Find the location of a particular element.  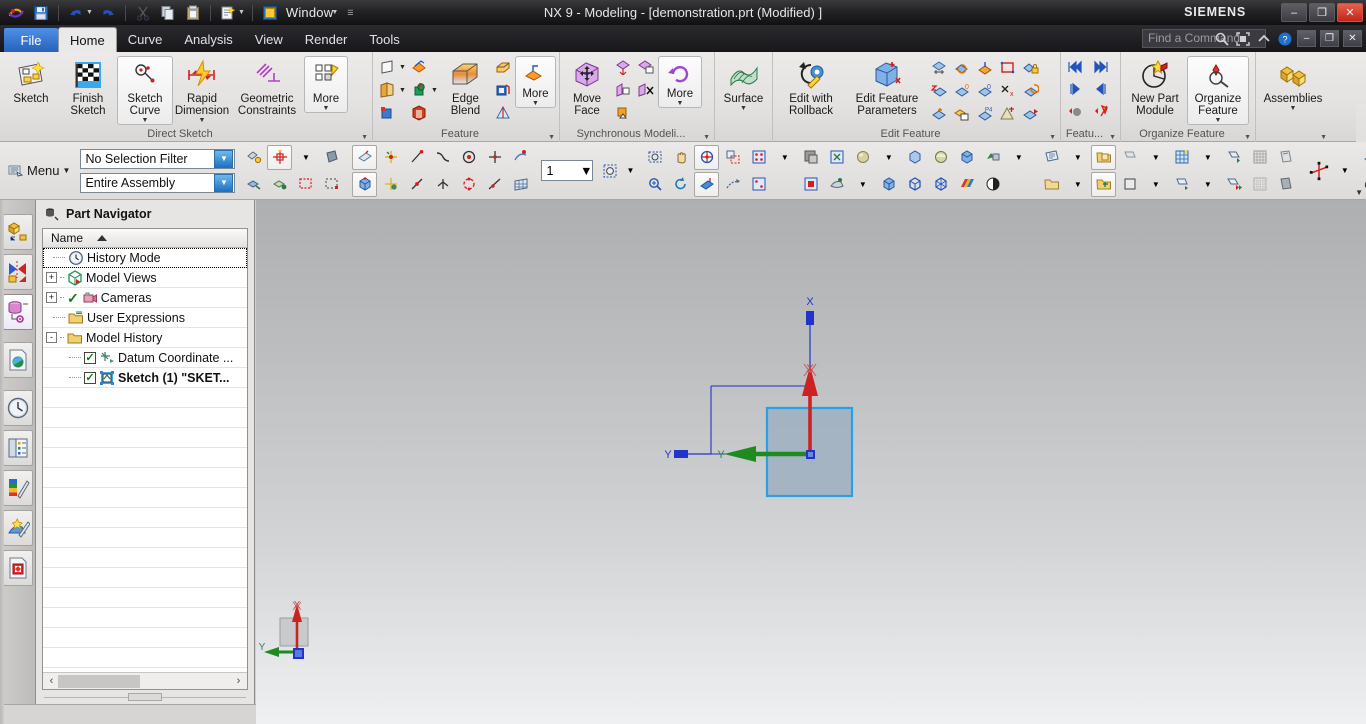

snapshot-dropdown-icon: ▼ is located at coordinates (242, 12).